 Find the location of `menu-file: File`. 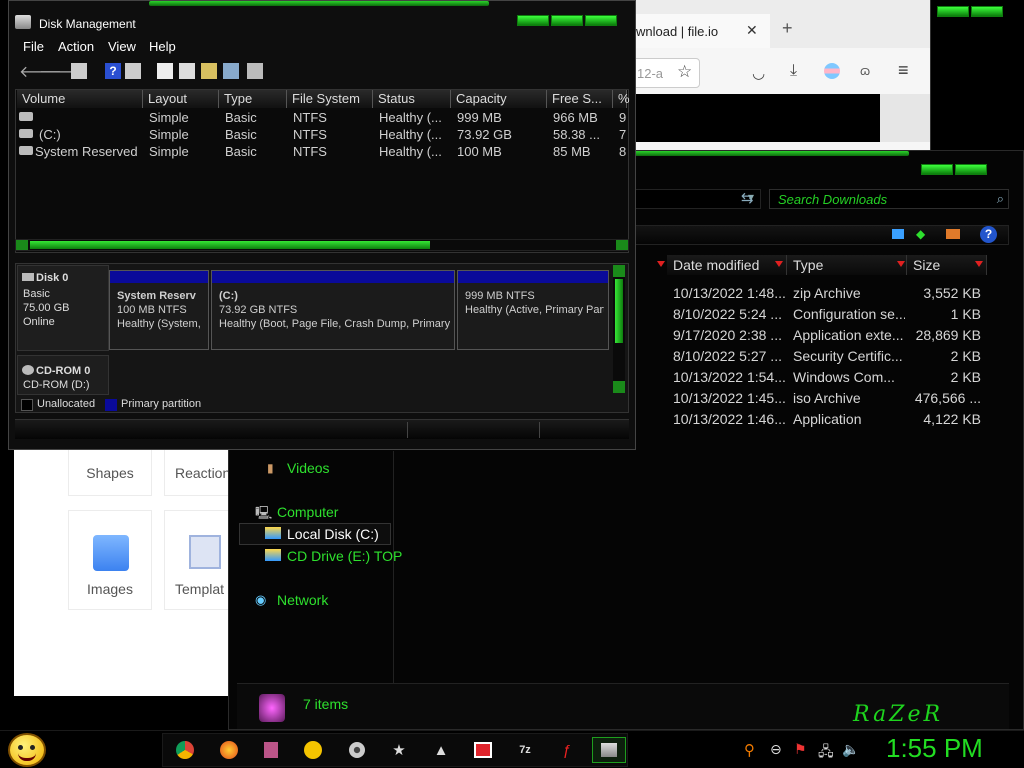

menu-file: File is located at coordinates (33, 46).